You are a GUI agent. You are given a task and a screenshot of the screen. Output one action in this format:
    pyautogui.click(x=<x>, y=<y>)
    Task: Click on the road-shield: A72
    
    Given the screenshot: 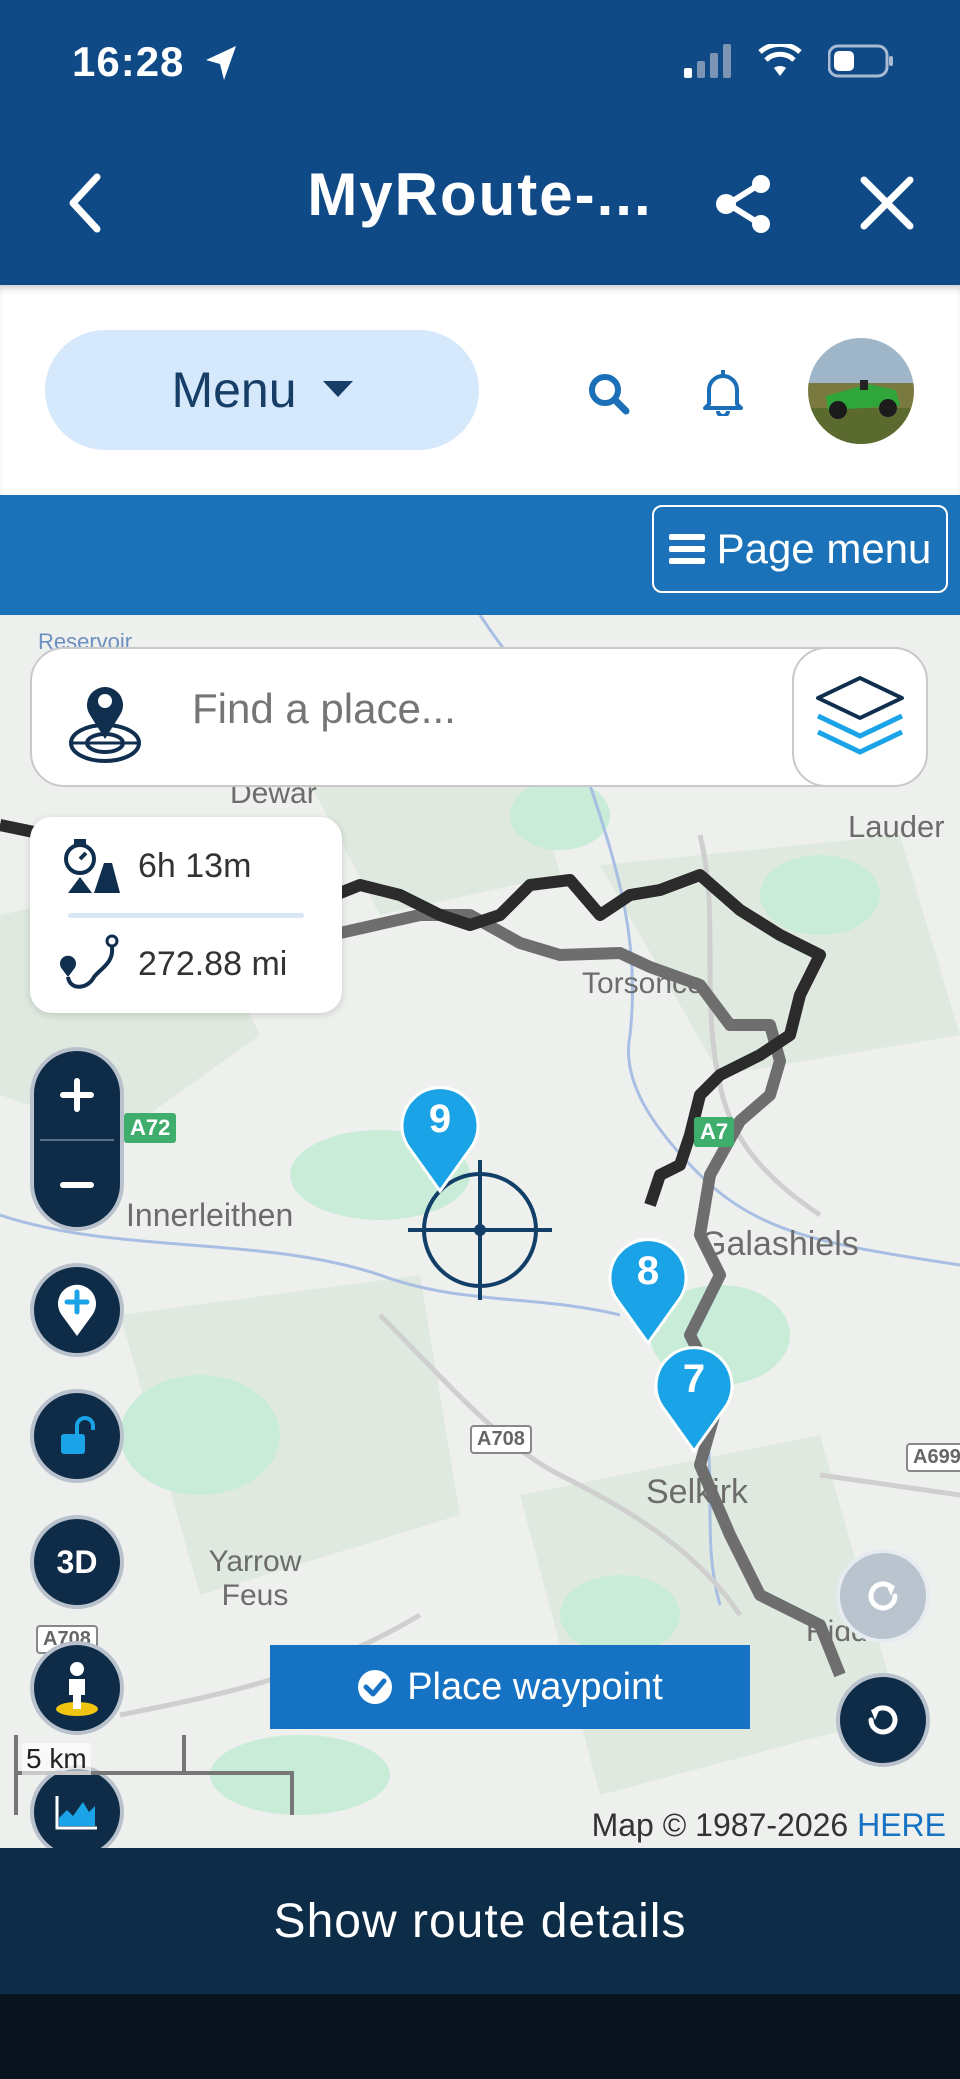 What is the action you would take?
    pyautogui.click(x=150, y=1128)
    